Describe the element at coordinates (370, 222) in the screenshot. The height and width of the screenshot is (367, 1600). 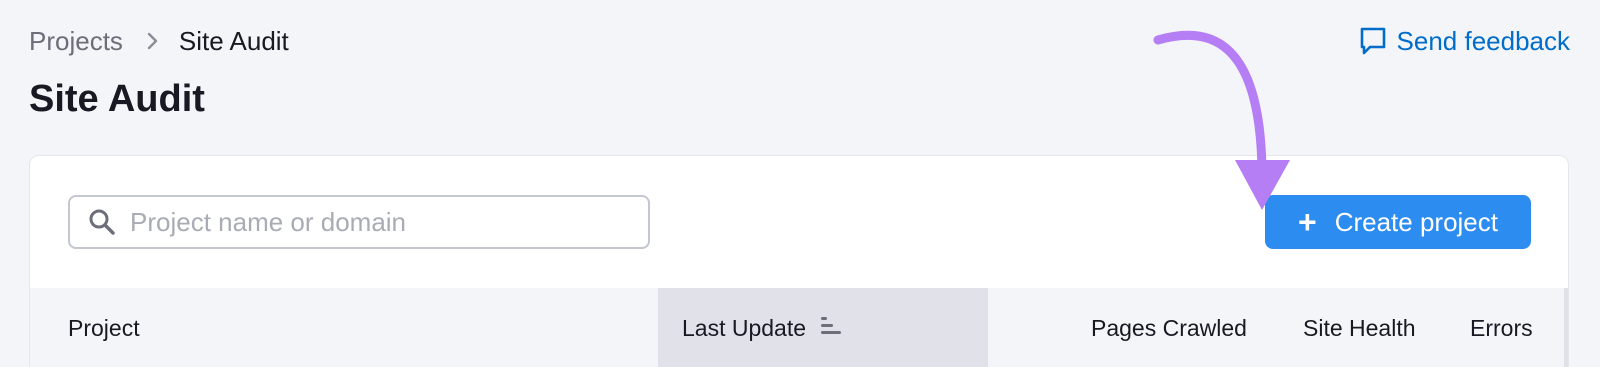
I see `search-input` at that location.